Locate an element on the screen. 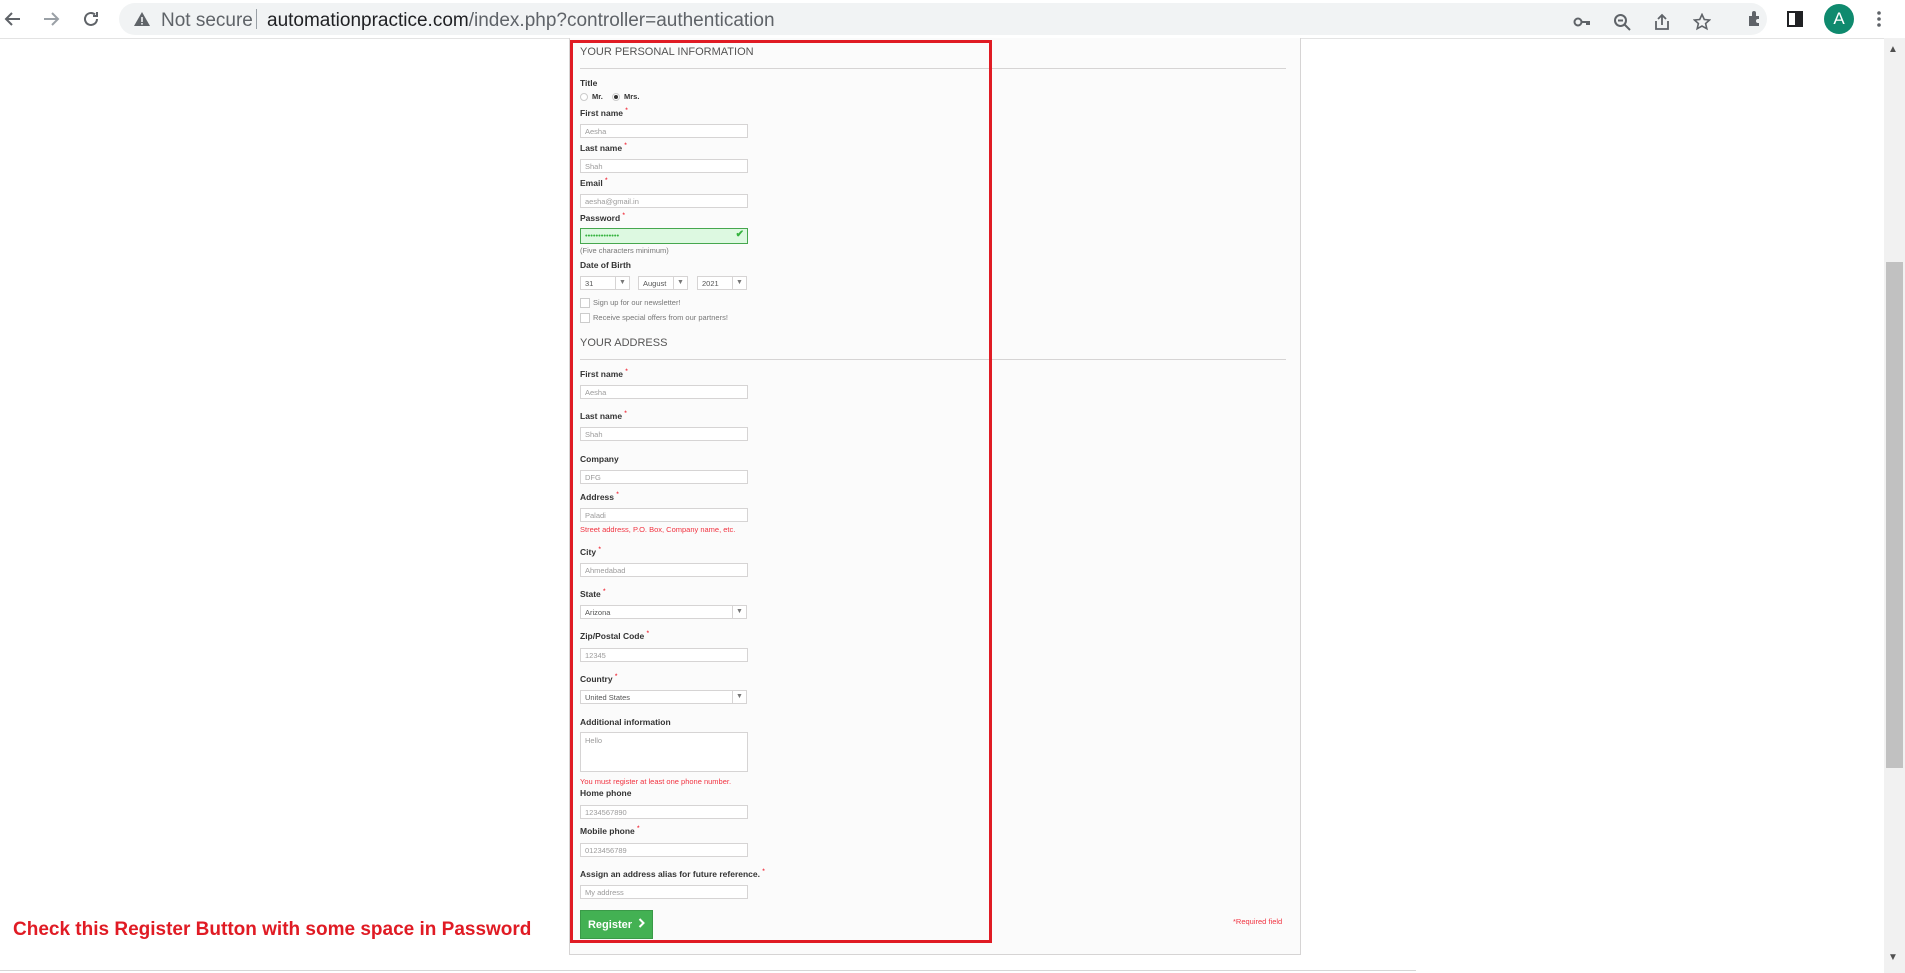 The image size is (1905, 973). share-icon is located at coordinates (1662, 22).